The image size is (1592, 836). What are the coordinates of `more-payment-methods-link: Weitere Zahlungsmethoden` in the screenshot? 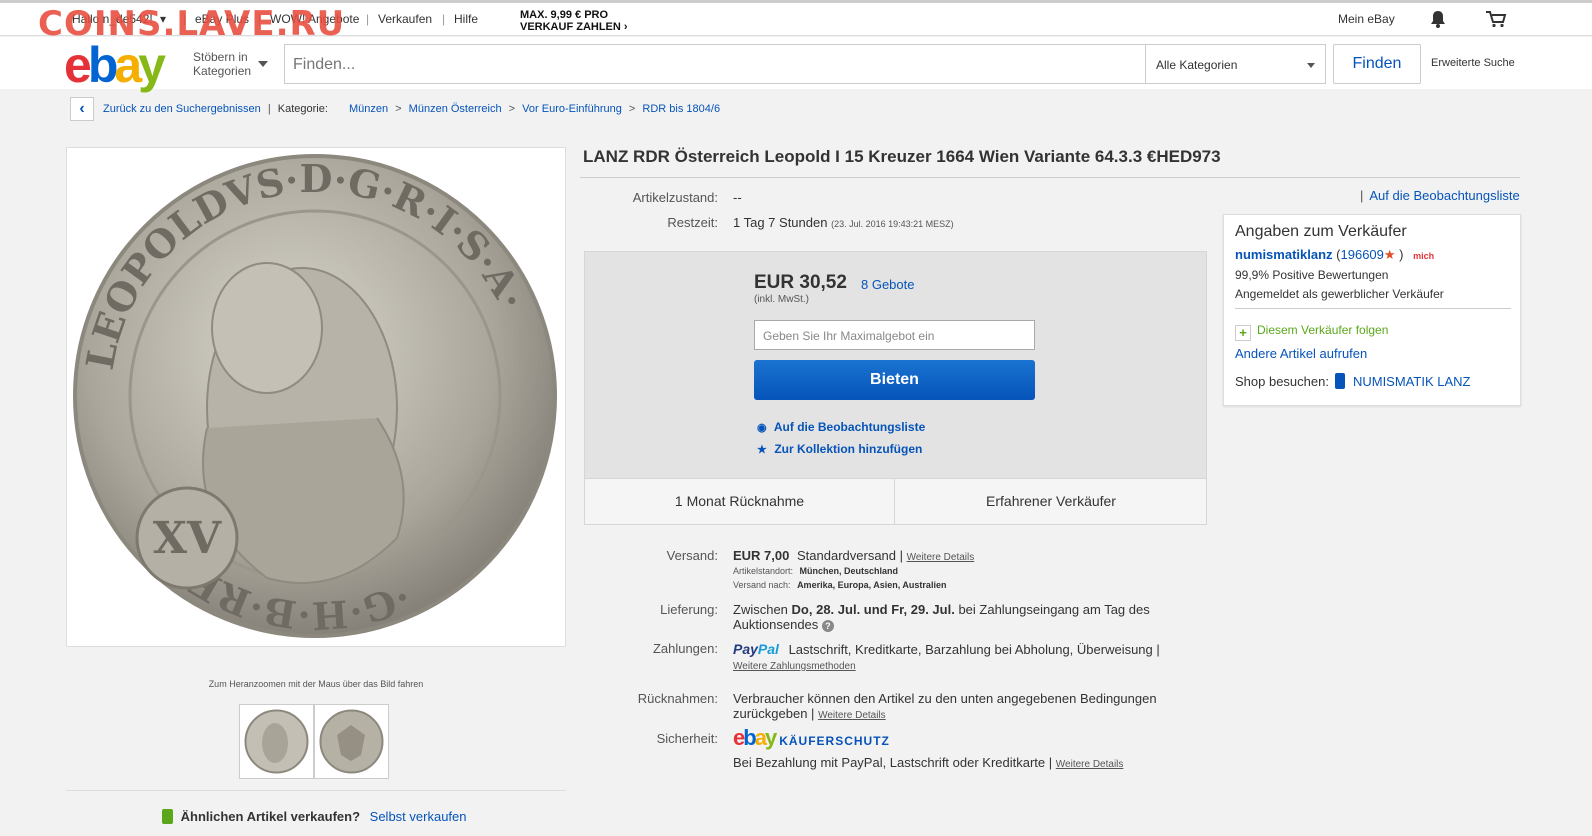 It's located at (794, 666).